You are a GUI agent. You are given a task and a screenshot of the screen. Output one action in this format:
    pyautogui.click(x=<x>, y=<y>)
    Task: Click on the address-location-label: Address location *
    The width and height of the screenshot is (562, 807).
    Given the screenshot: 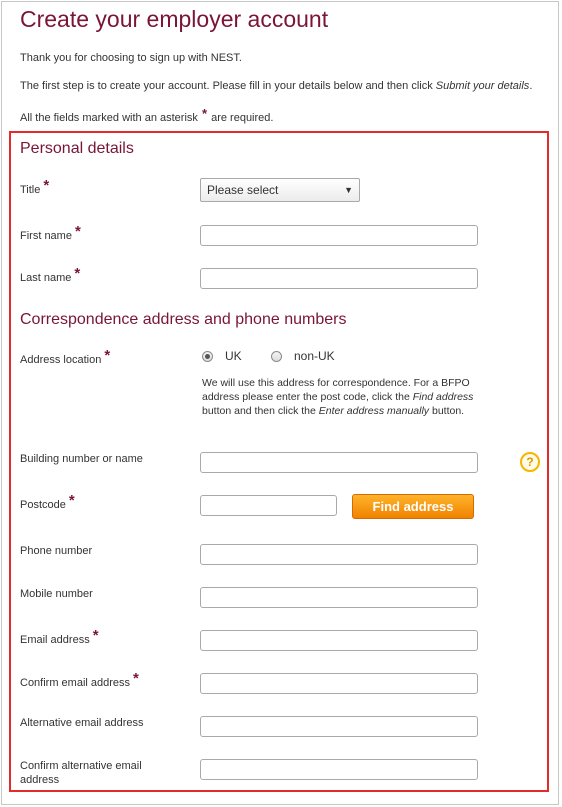 What is the action you would take?
    pyautogui.click(x=65, y=357)
    